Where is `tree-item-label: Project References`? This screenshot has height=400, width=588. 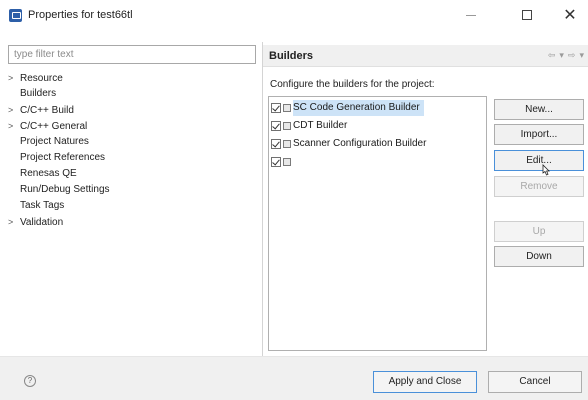
tree-item-label: Project References is located at coordinates (63, 157).